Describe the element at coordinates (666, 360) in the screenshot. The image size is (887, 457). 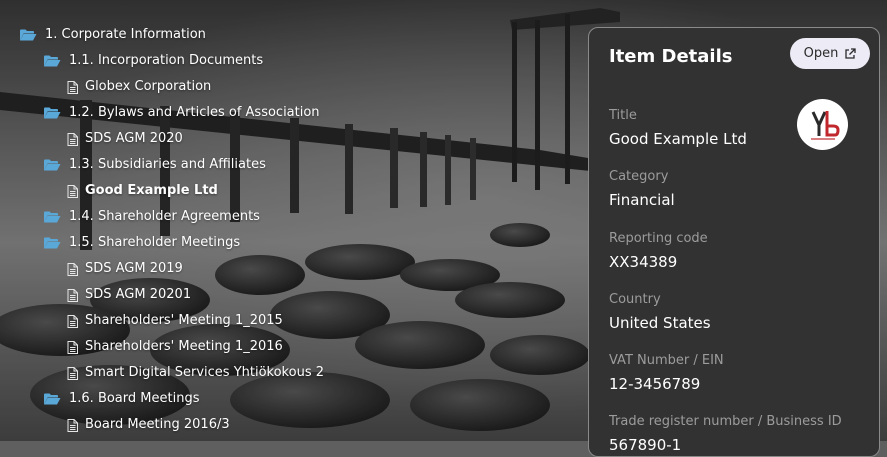
I see `detail-field-label: VAT Number / EIN` at that location.